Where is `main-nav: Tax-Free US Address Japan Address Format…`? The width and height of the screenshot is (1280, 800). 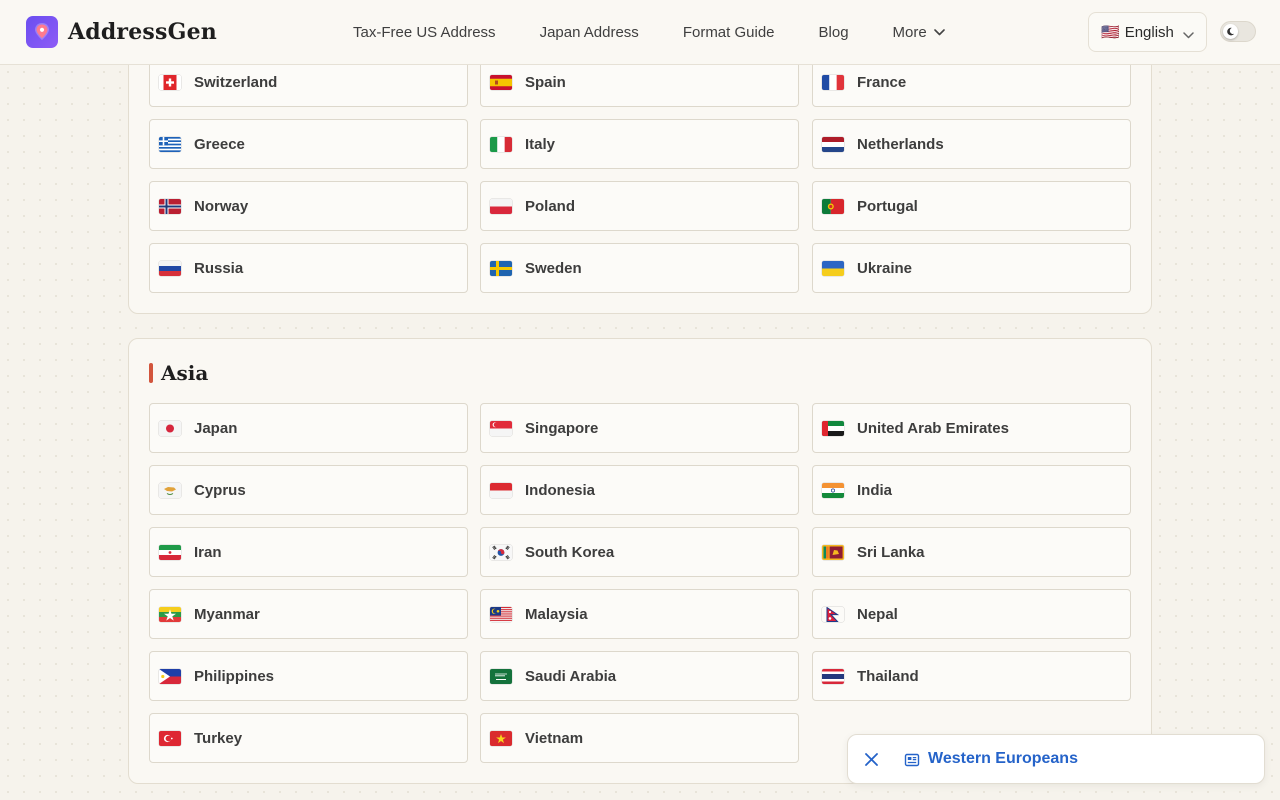 main-nav: Tax-Free US Address Japan Address Format… is located at coordinates (649, 32).